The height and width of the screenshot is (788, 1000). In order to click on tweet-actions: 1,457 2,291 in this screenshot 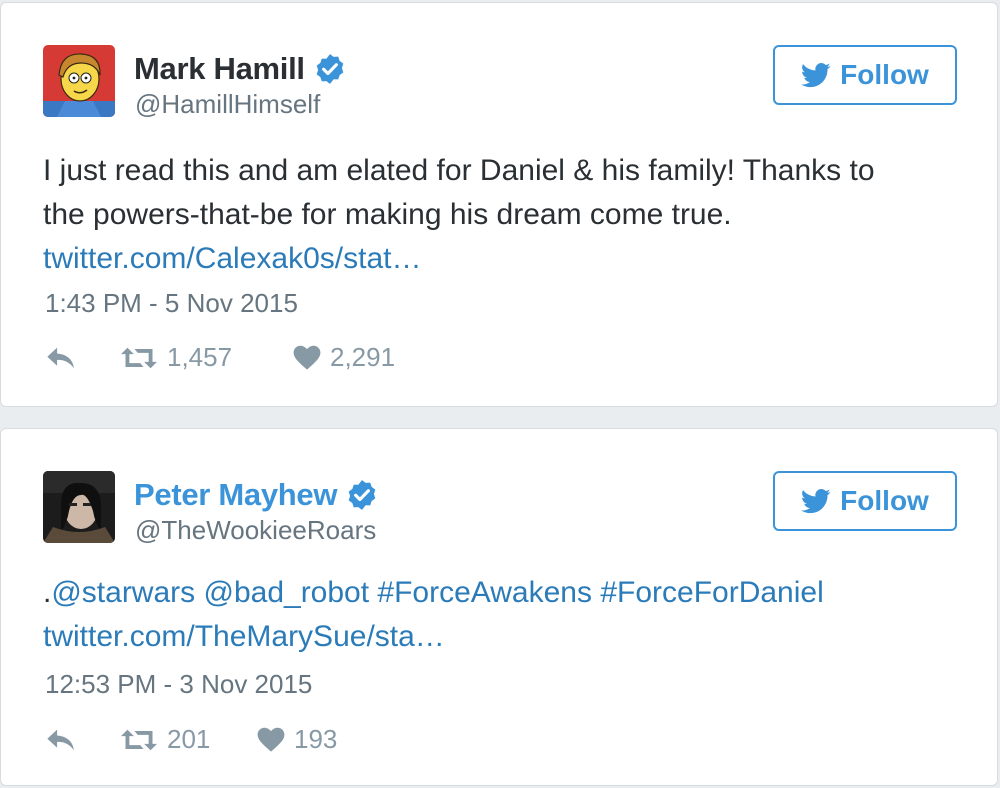, I will do `click(220, 357)`.